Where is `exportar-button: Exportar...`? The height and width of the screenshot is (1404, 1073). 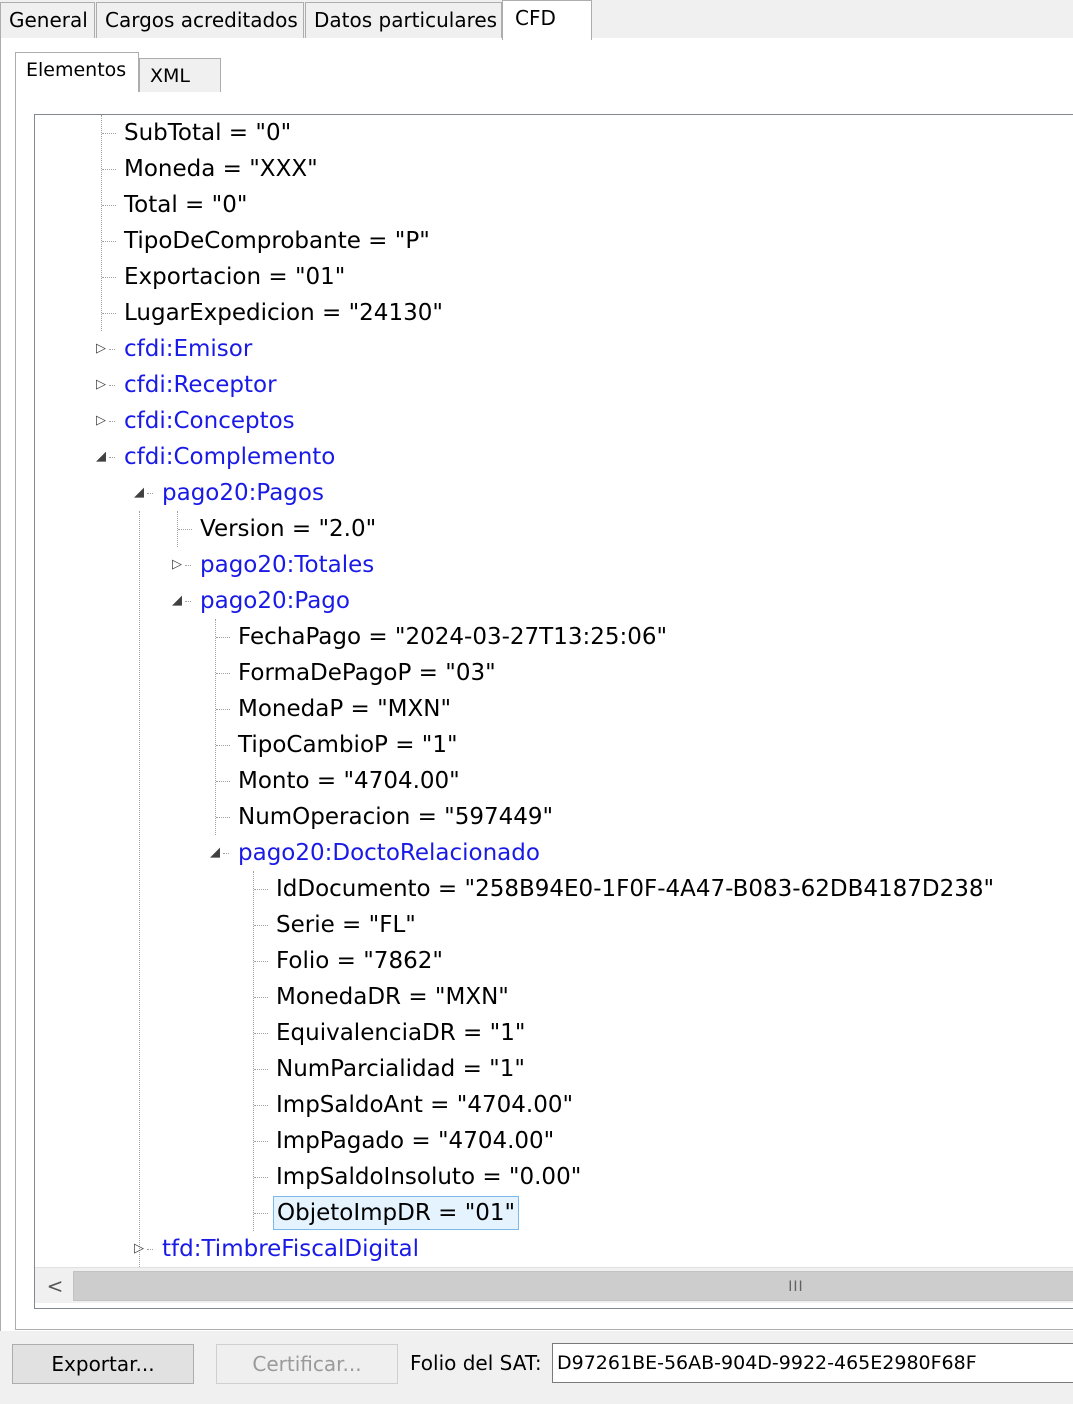
exportar-button: Exportar... is located at coordinates (103, 1364).